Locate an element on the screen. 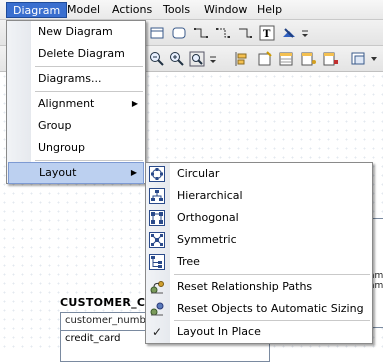  menu-item-layout: Layout ▶ is located at coordinates (76, 173).